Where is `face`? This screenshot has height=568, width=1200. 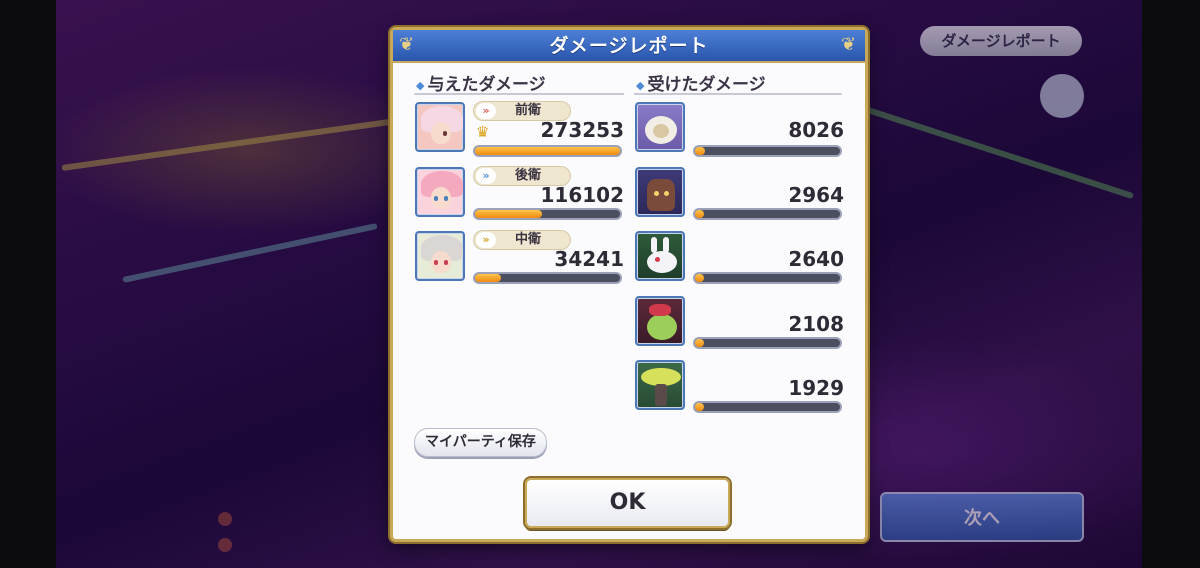 face is located at coordinates (441, 133).